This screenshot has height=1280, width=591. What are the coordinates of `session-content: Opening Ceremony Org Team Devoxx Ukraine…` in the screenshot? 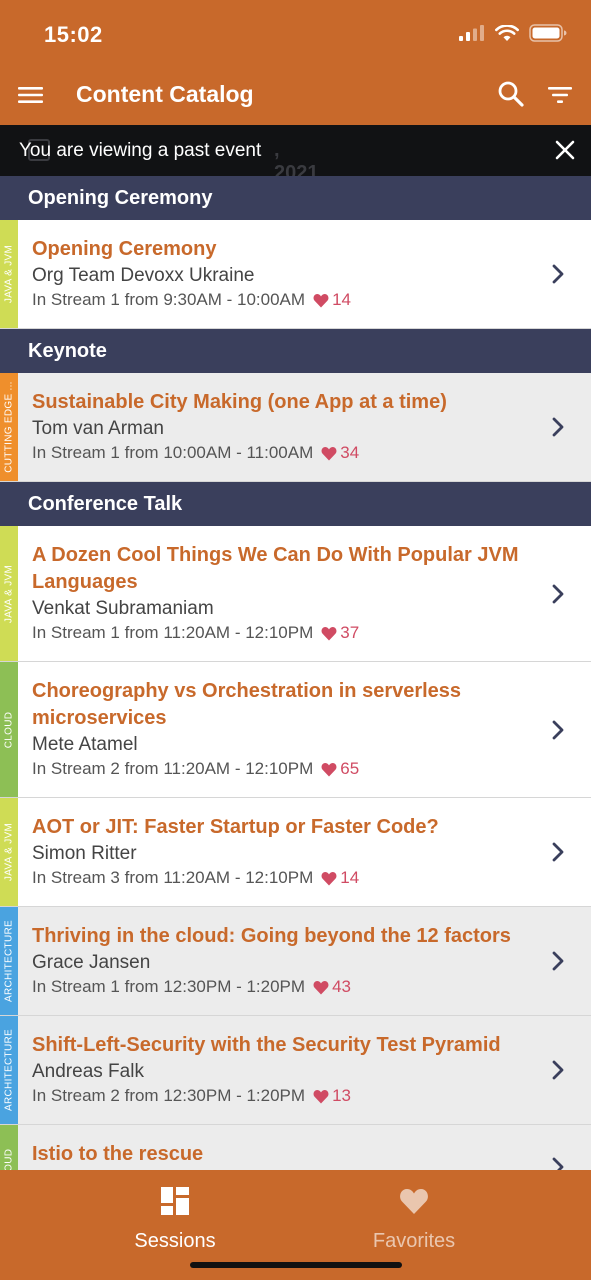 It's located at (295, 274).